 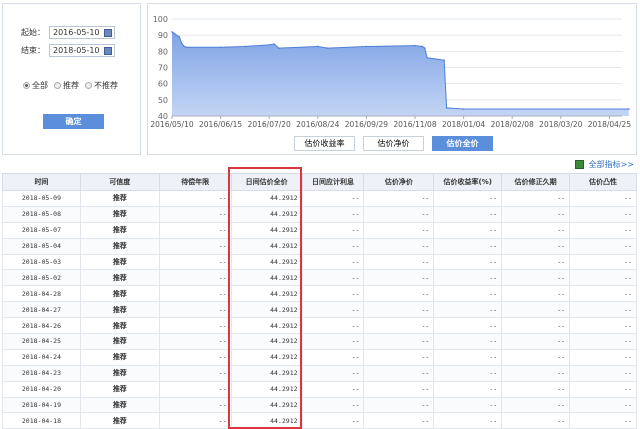 I want to click on table-row: 2018-05-03 推荐 -- 44.2912 -- -- -- -- --, so click(x=319, y=262).